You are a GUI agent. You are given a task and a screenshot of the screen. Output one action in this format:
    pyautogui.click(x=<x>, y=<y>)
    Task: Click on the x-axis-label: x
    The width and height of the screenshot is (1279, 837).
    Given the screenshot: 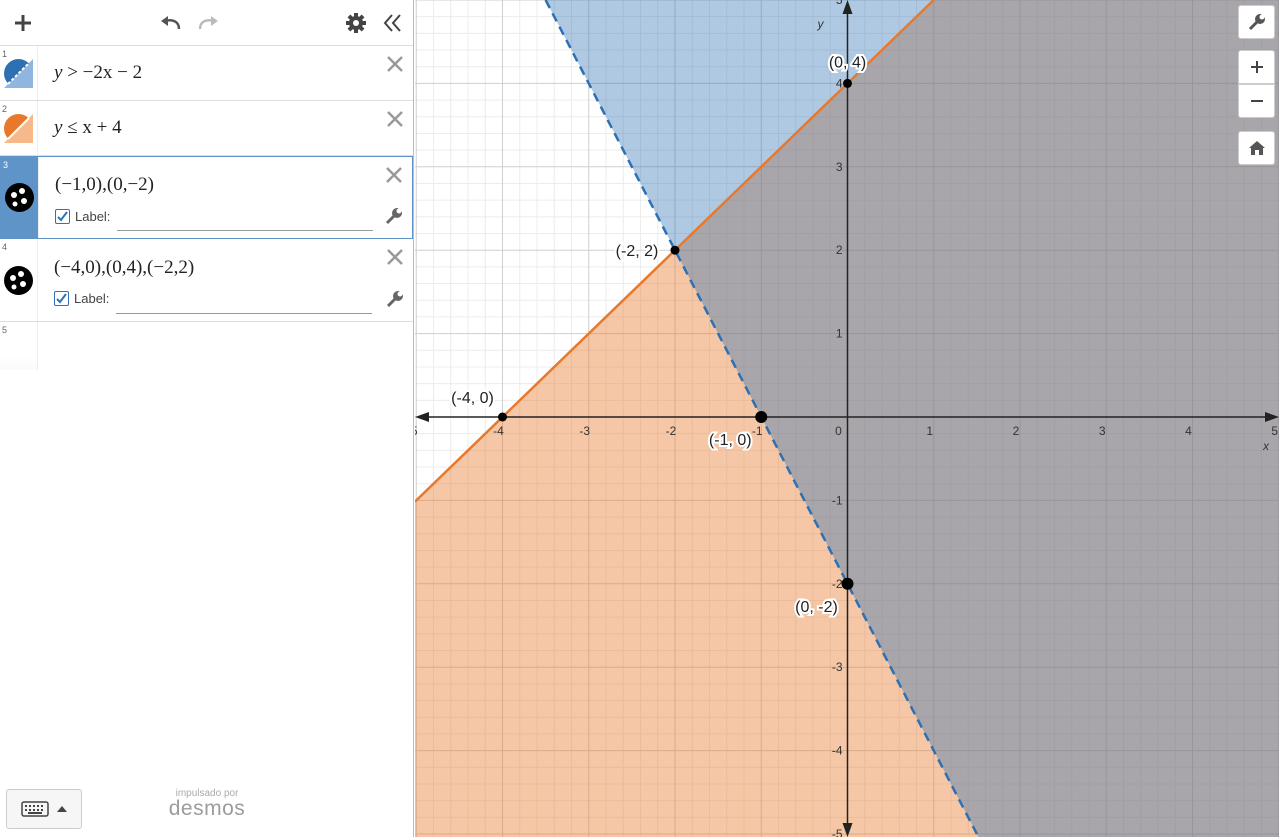 What is the action you would take?
    pyautogui.click(x=1266, y=446)
    